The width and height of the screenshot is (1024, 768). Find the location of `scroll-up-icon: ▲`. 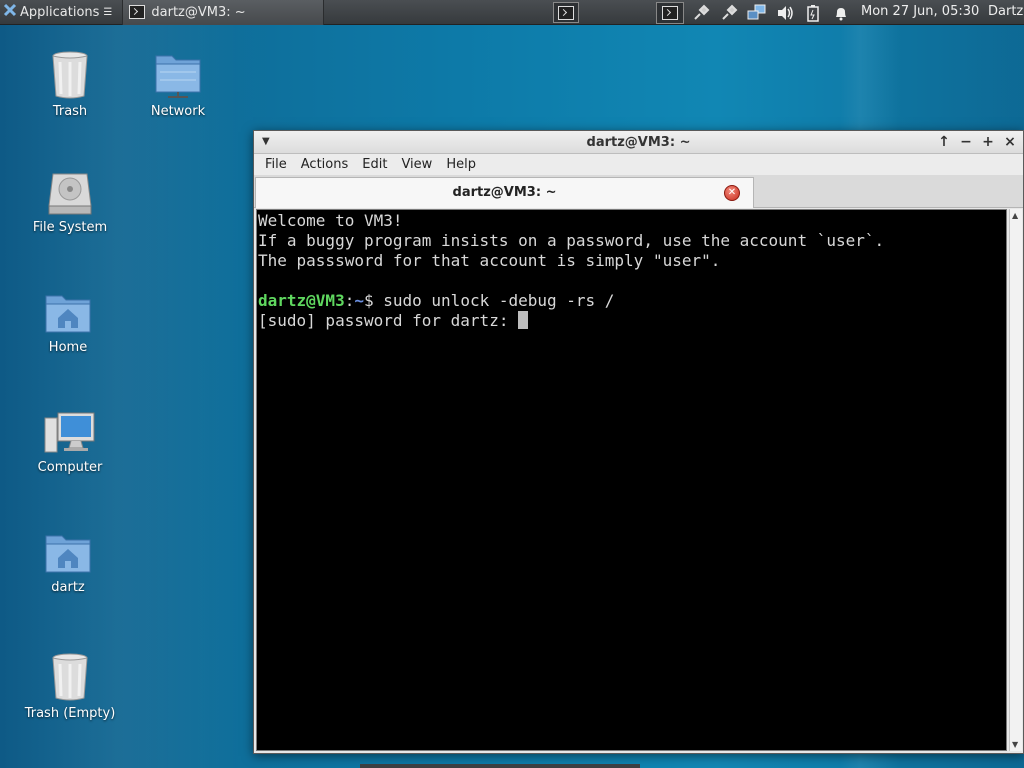

scroll-up-icon: ▲ is located at coordinates (1015, 215).